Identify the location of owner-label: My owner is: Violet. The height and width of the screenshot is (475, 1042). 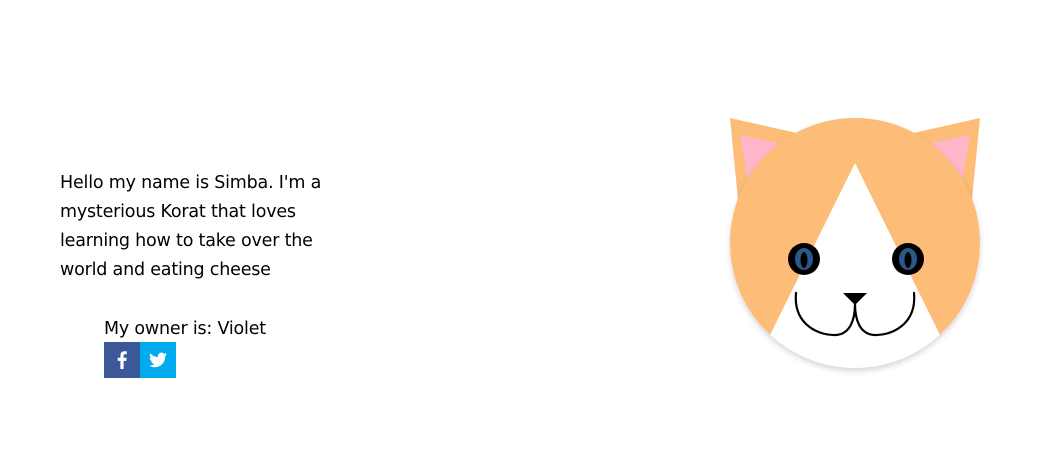
(185, 329).